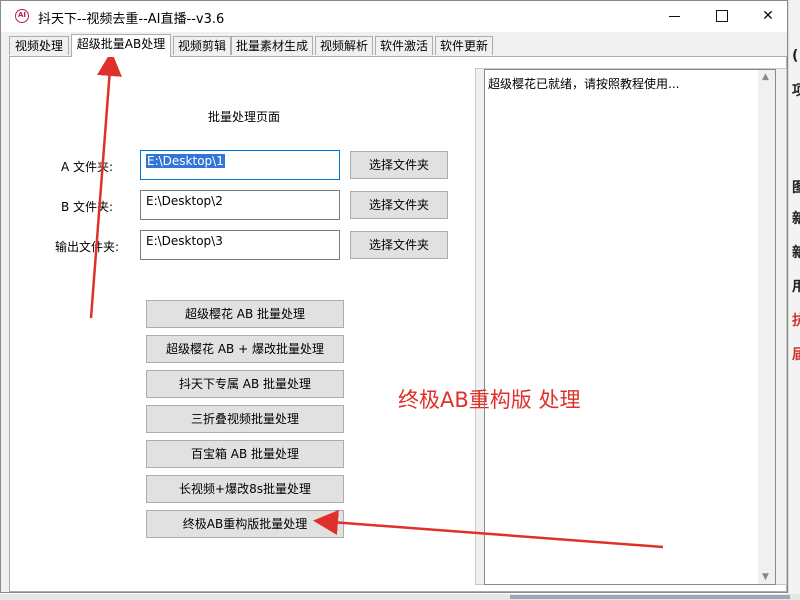 The image size is (800, 600). Describe the element at coordinates (131, 19) in the screenshot. I see `window-title: 抖天下--视频去重--AI直播--v3.6` at that location.